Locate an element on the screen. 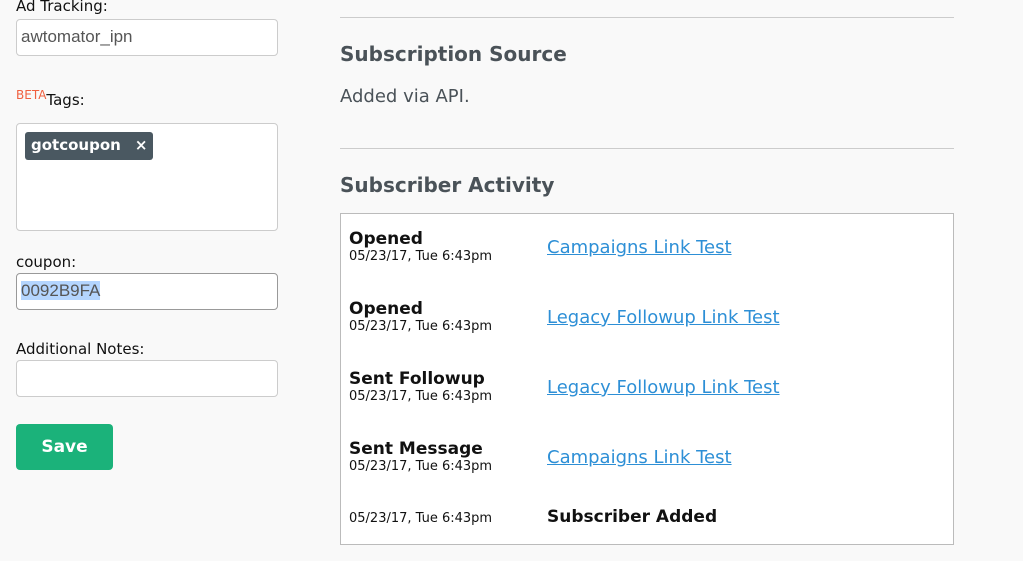 The width and height of the screenshot is (1023, 561). ad-tracking-input: awtomator_ipn is located at coordinates (147, 37).